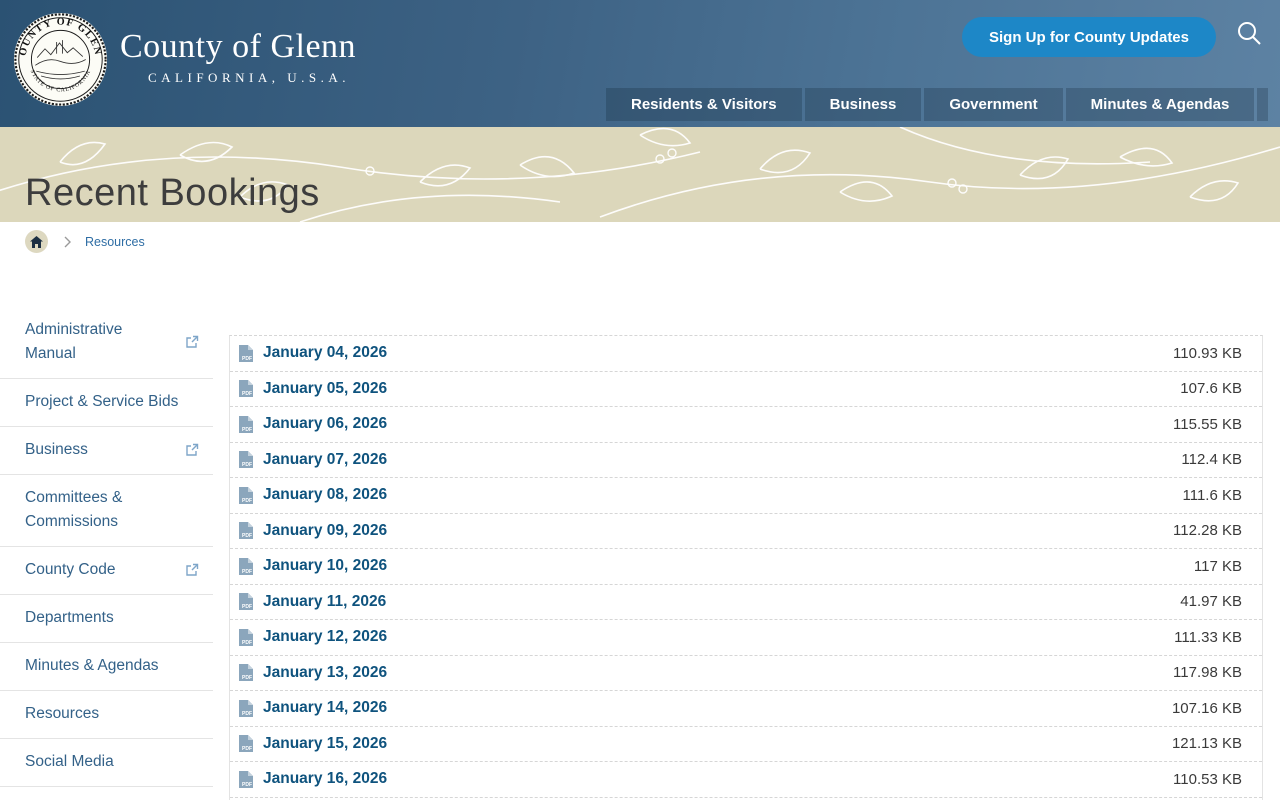 The width and height of the screenshot is (1280, 800). Describe the element at coordinates (1212, 495) in the screenshot. I see `file-size: 111.6 KB` at that location.